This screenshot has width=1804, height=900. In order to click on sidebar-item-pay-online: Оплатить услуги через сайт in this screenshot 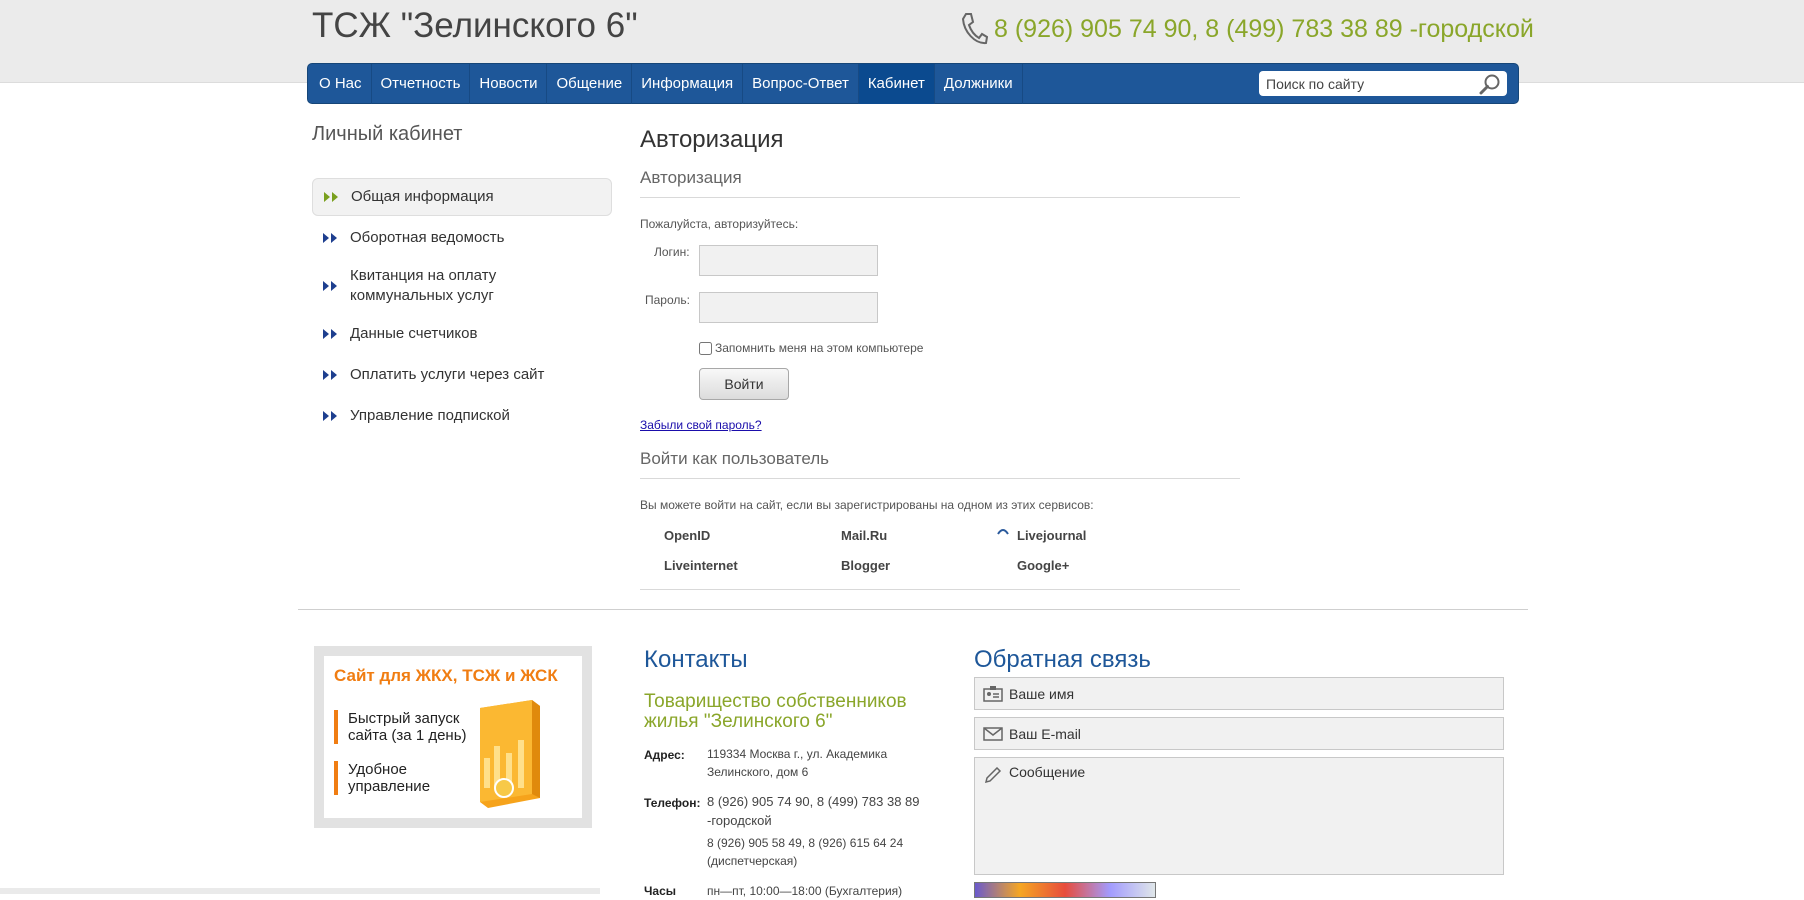, I will do `click(462, 375)`.